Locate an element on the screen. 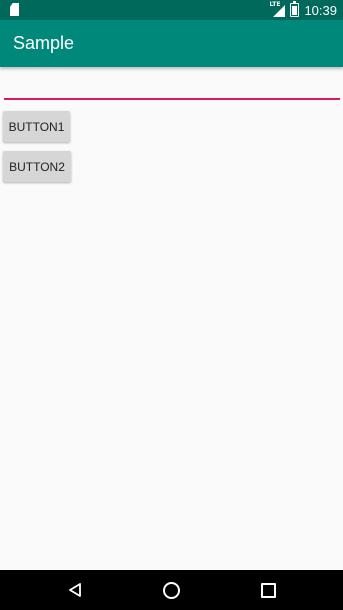  sd-card-icon is located at coordinates (14, 9).